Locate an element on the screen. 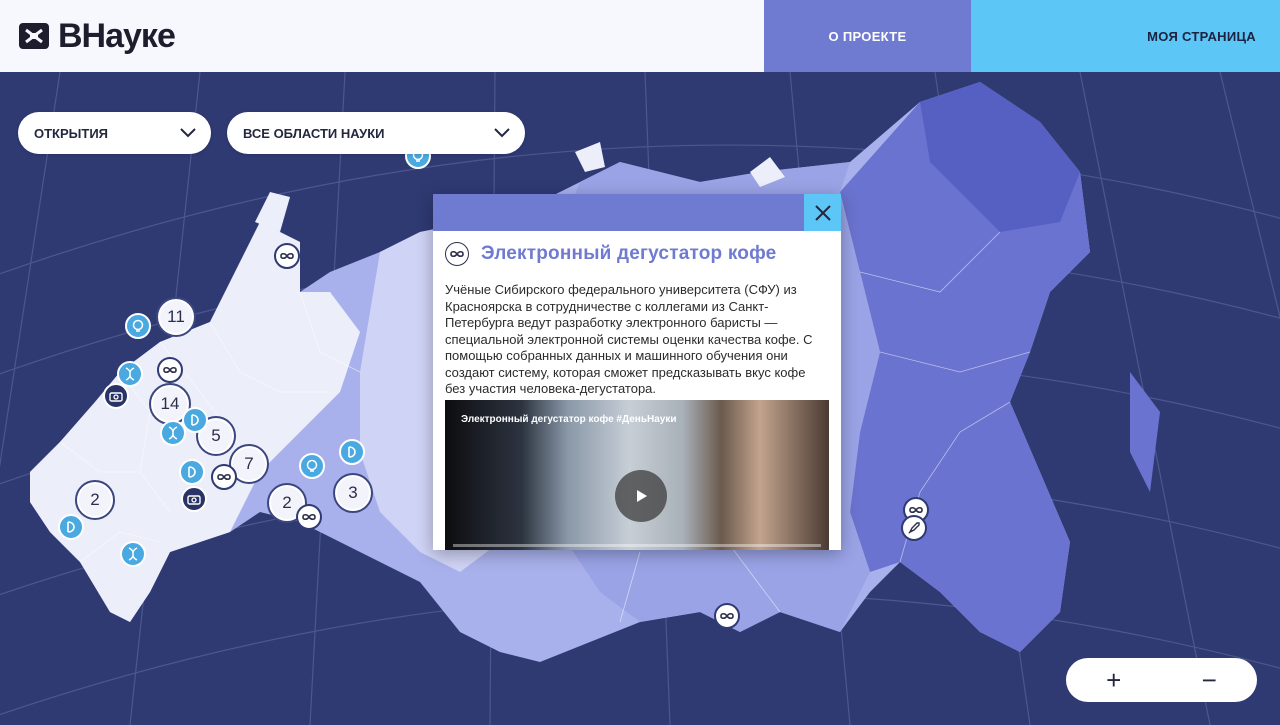  close-button is located at coordinates (822, 212).